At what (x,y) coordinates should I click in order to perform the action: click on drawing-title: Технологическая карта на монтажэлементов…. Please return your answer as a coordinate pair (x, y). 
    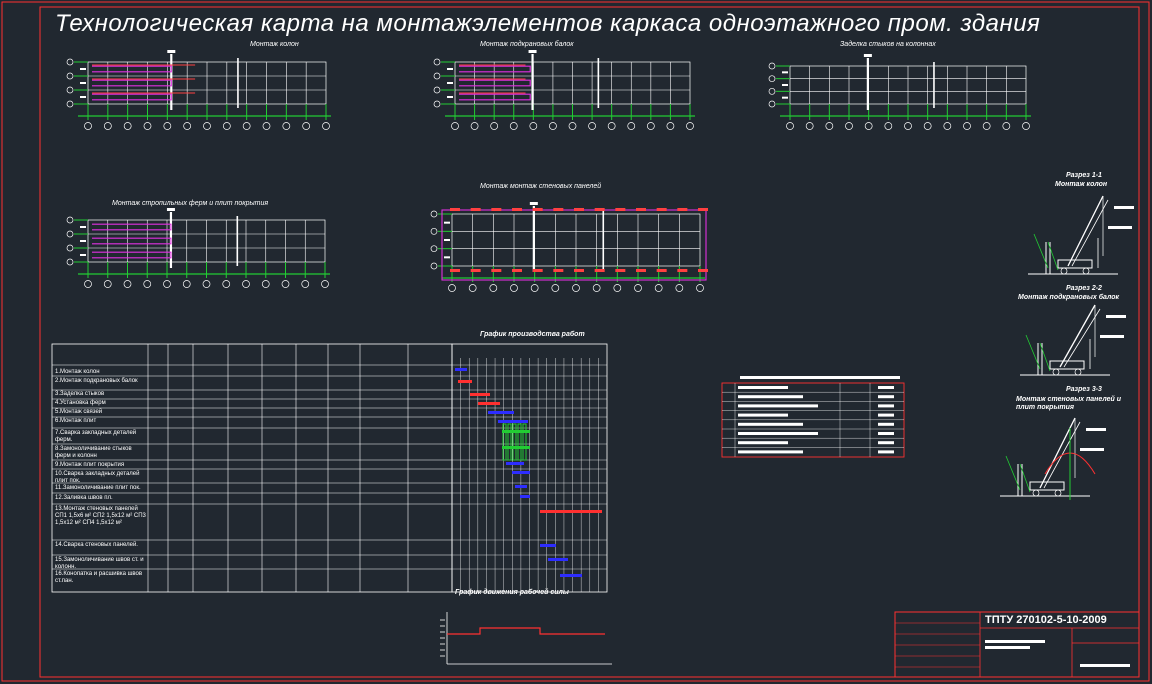
    Looking at the image, I should click on (548, 23).